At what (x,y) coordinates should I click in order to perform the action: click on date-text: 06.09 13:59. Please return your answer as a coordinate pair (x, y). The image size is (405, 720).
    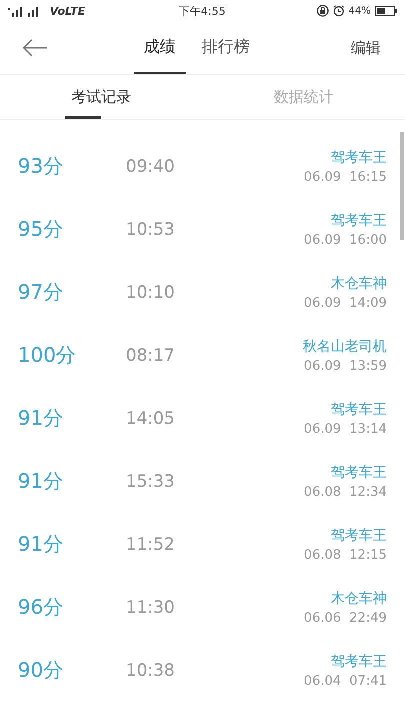
    Looking at the image, I should click on (345, 366).